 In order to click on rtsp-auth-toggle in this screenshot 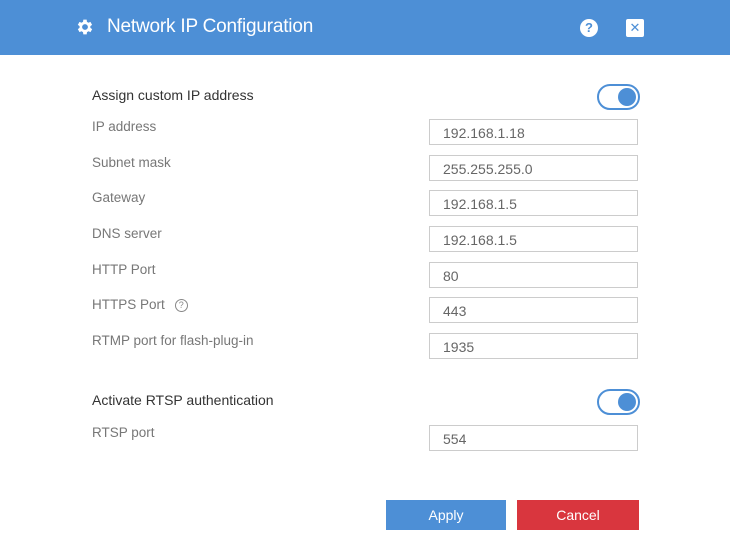, I will do `click(618, 402)`.